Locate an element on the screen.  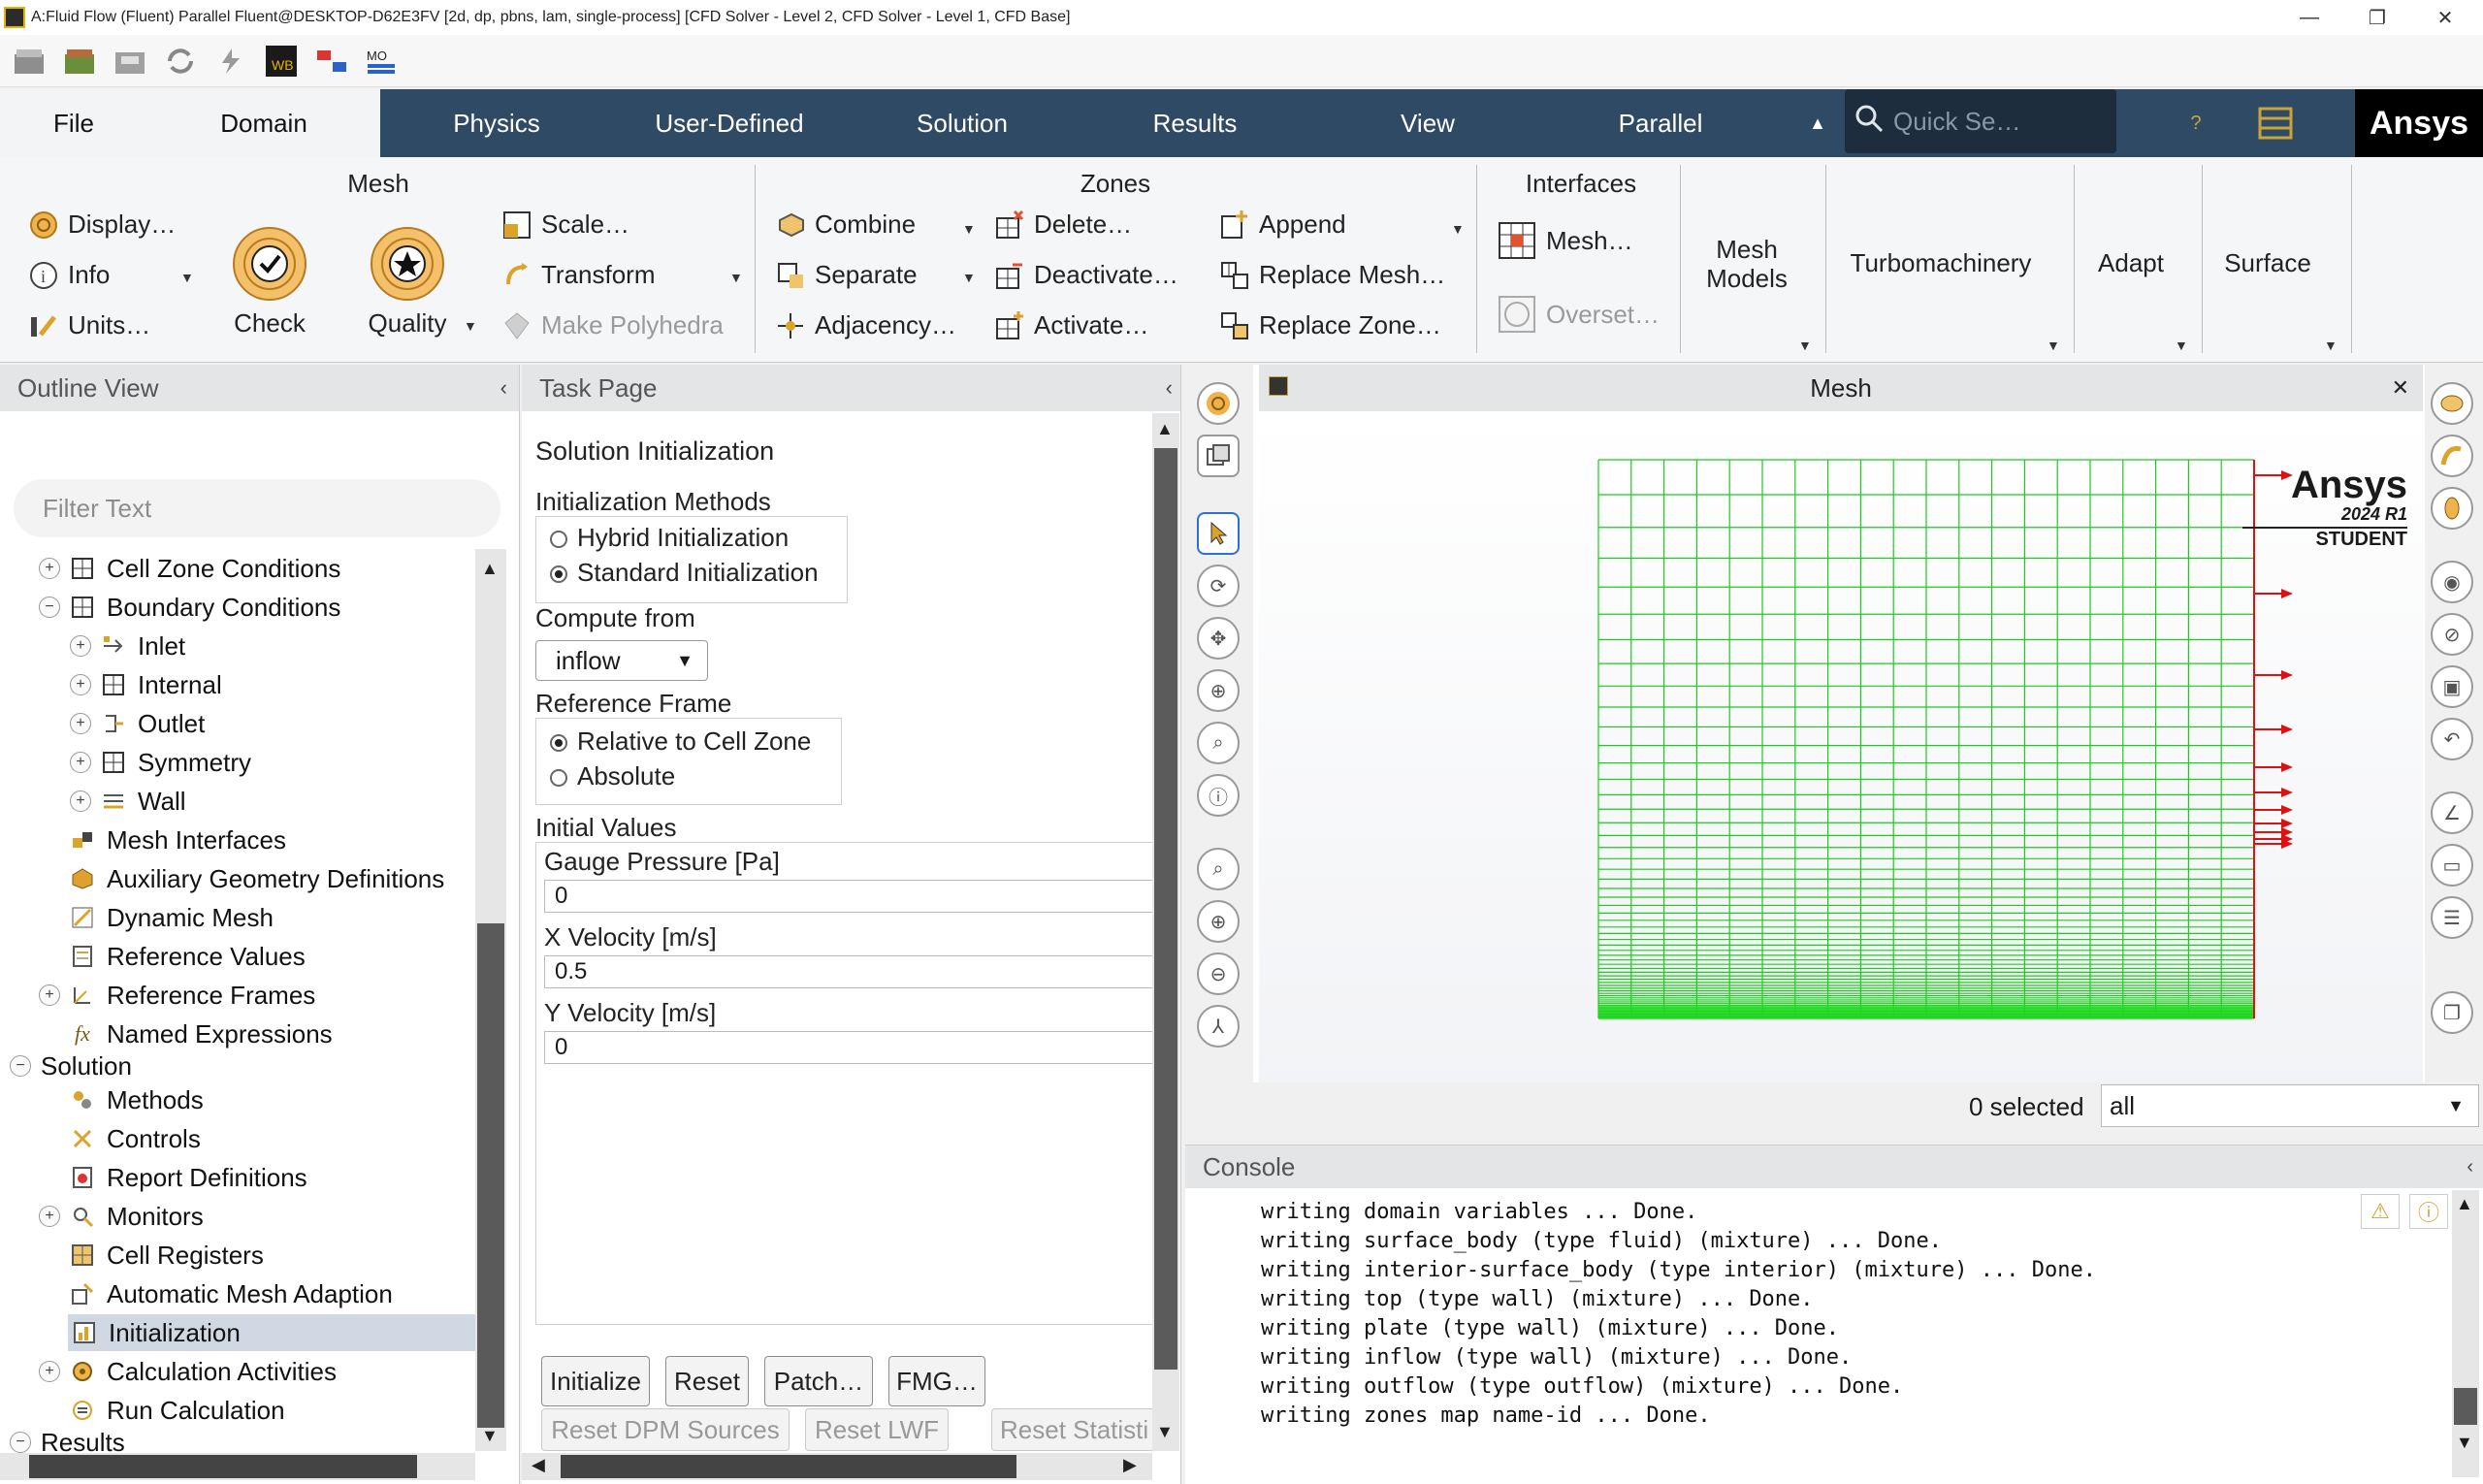
standard-init-radio: Standard Initialization is located at coordinates (685, 573).